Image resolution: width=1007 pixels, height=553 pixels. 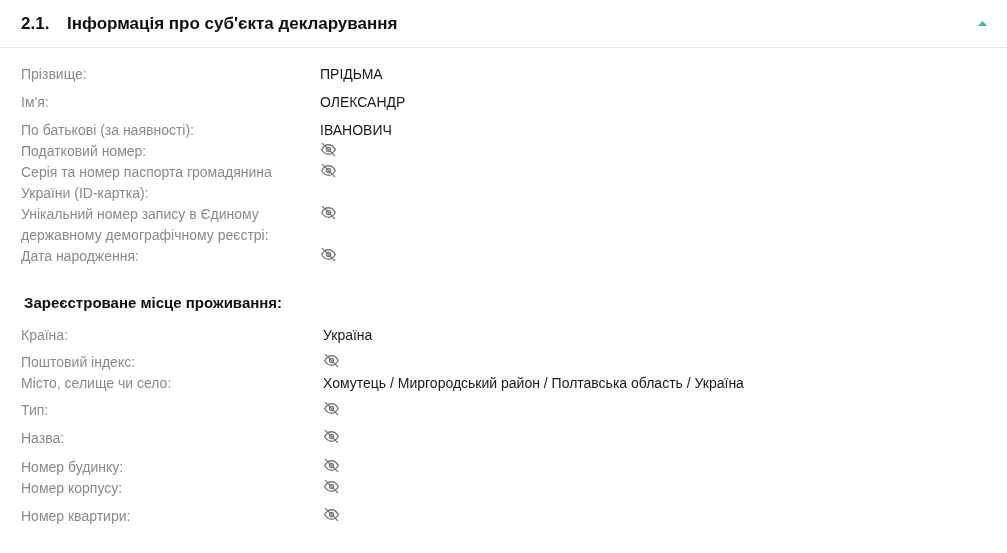 I want to click on field-label: Номер будинку:, so click(x=72, y=467).